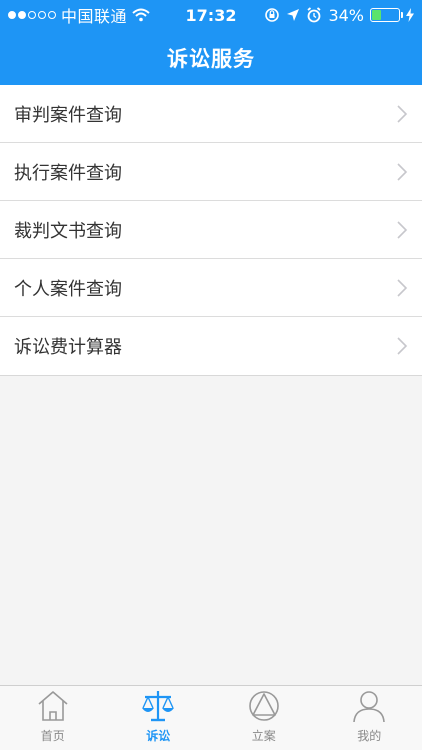 The width and height of the screenshot is (422, 750). What do you see at coordinates (68, 115) in the screenshot?
I see `menu-item-label: 审判案件查询` at bounding box center [68, 115].